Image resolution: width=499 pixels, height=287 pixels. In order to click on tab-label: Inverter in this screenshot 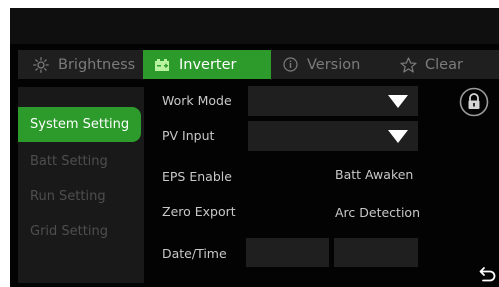, I will do `click(208, 64)`.